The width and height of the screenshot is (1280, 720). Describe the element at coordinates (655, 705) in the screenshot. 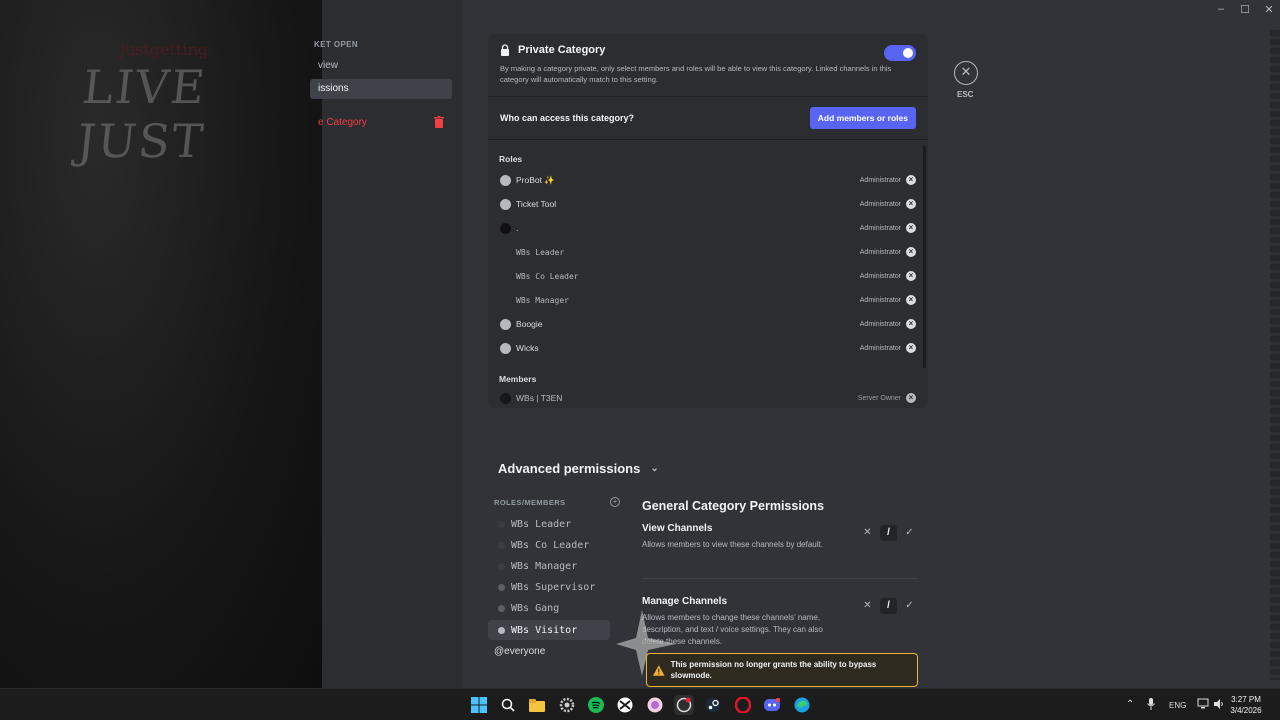

I see `app-icon` at that location.